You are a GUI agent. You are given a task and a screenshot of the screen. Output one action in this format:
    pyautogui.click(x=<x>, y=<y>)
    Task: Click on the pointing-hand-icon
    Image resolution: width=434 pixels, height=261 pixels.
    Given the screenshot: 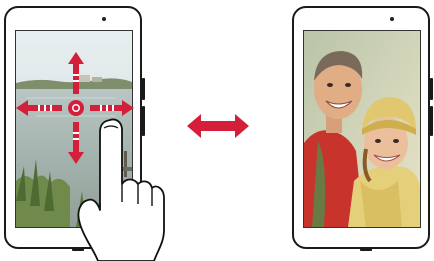 What is the action you would take?
    pyautogui.click(x=121, y=189)
    